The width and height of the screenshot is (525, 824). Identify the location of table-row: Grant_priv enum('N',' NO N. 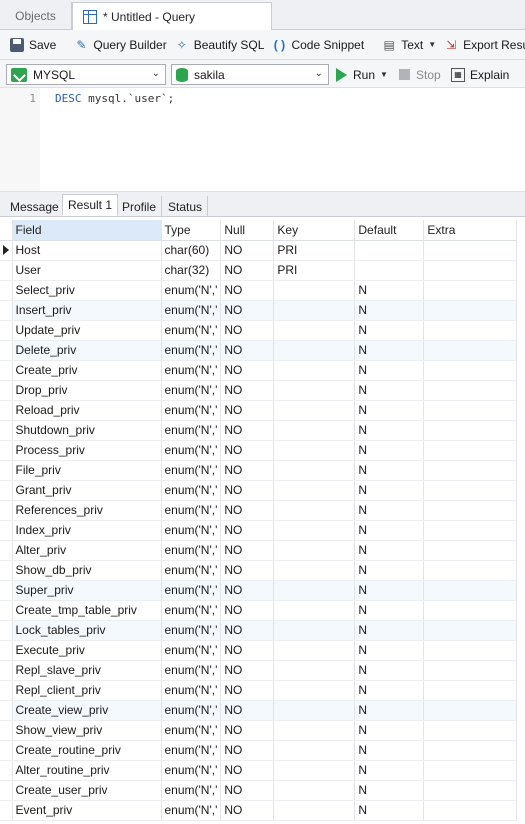
(259, 490).